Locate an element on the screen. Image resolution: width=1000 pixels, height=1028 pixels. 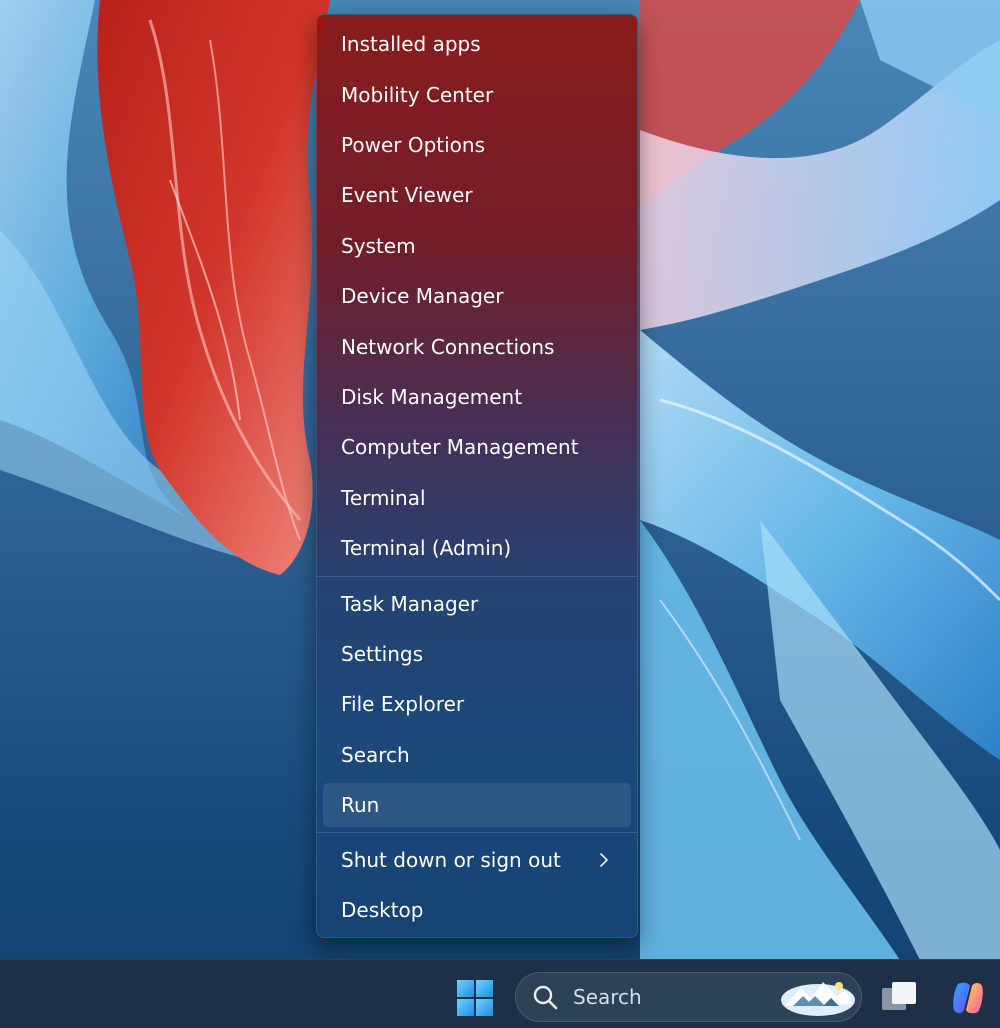
menu-item-settings: Settings is located at coordinates (477, 654).